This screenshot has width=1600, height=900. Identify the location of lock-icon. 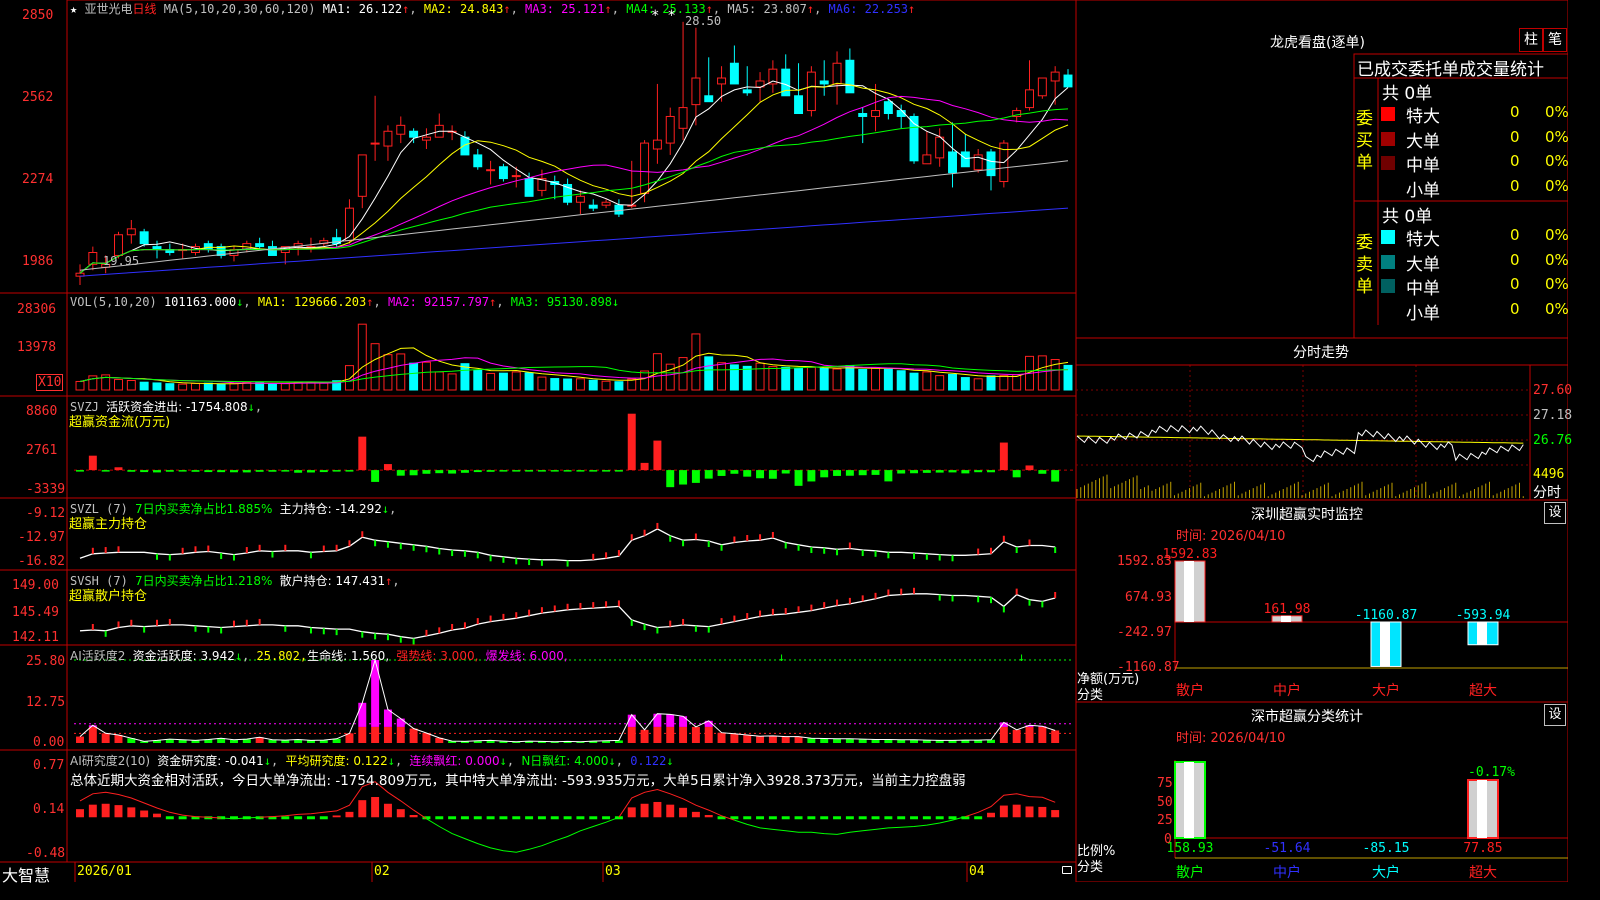
(1067, 870).